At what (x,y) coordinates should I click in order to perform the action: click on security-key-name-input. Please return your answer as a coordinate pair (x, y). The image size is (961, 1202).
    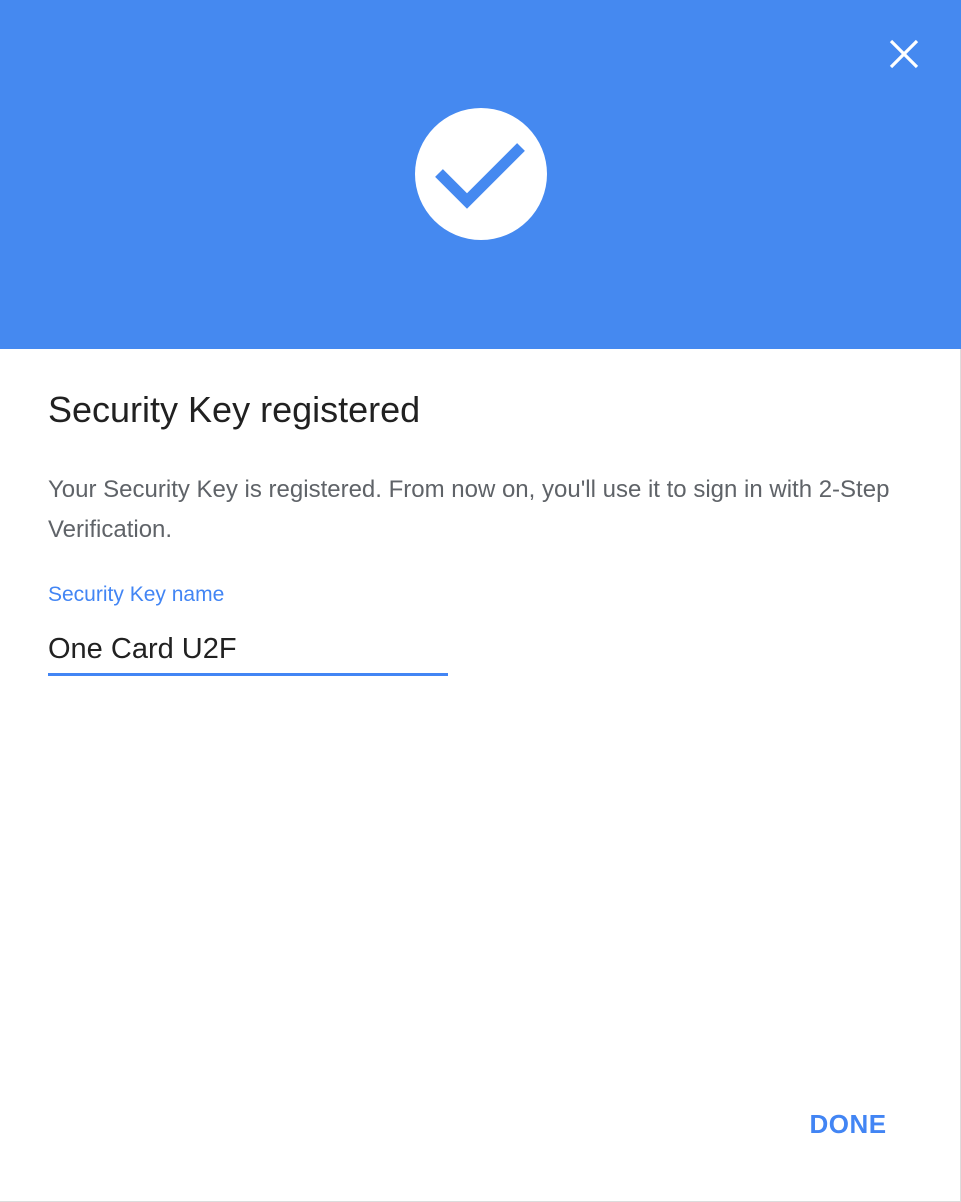
    Looking at the image, I should click on (248, 649).